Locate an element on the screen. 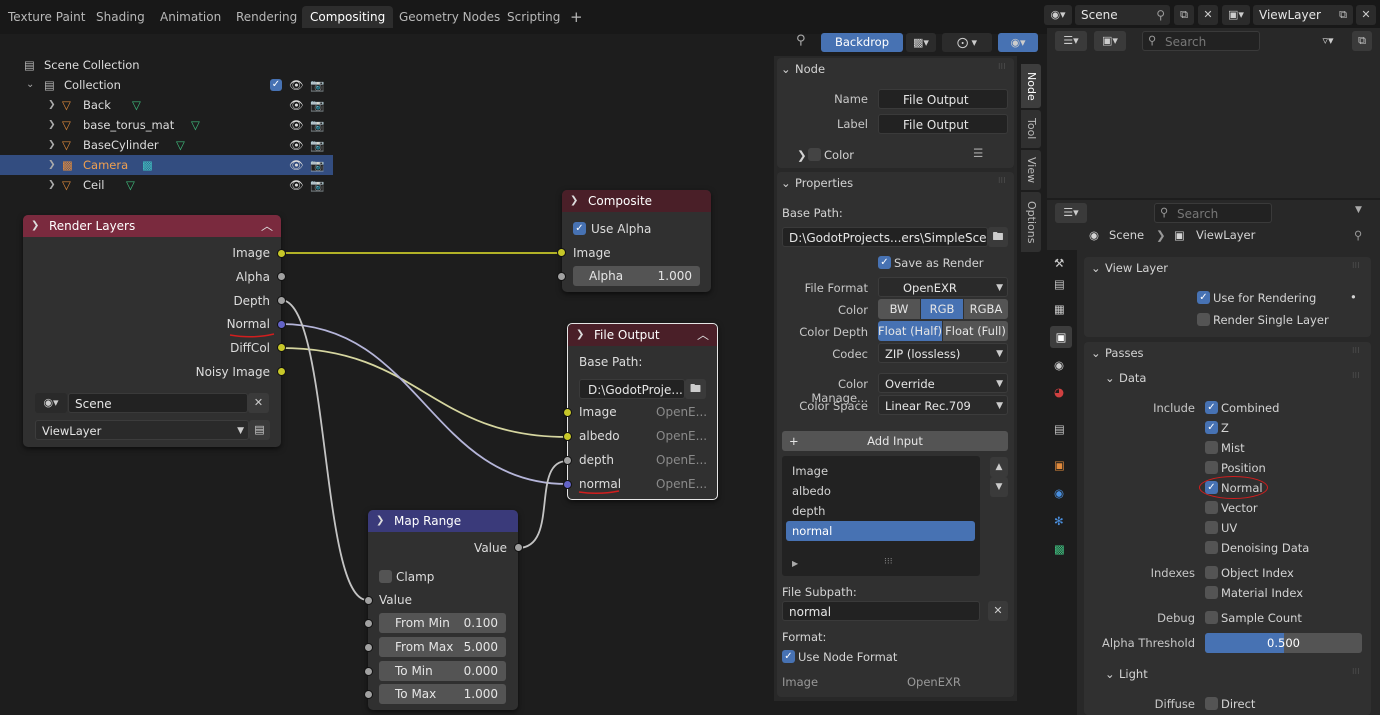 Image resolution: width=1380 pixels, height=715 pixels. move-up-icon: ▲ is located at coordinates (999, 467).